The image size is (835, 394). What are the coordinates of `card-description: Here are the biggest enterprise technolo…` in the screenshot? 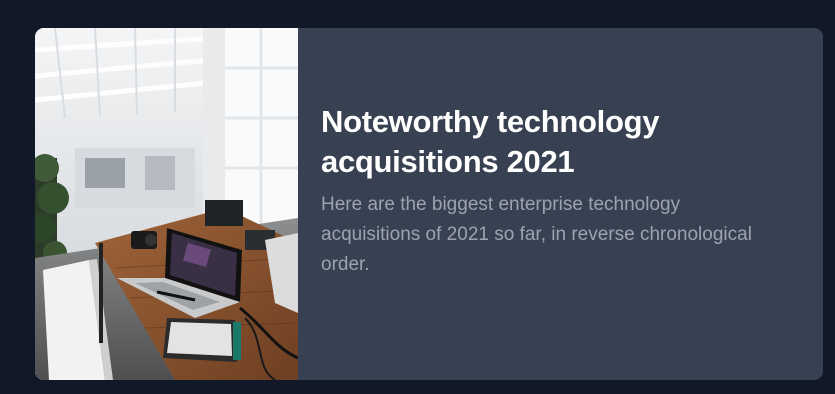 It's located at (536, 234).